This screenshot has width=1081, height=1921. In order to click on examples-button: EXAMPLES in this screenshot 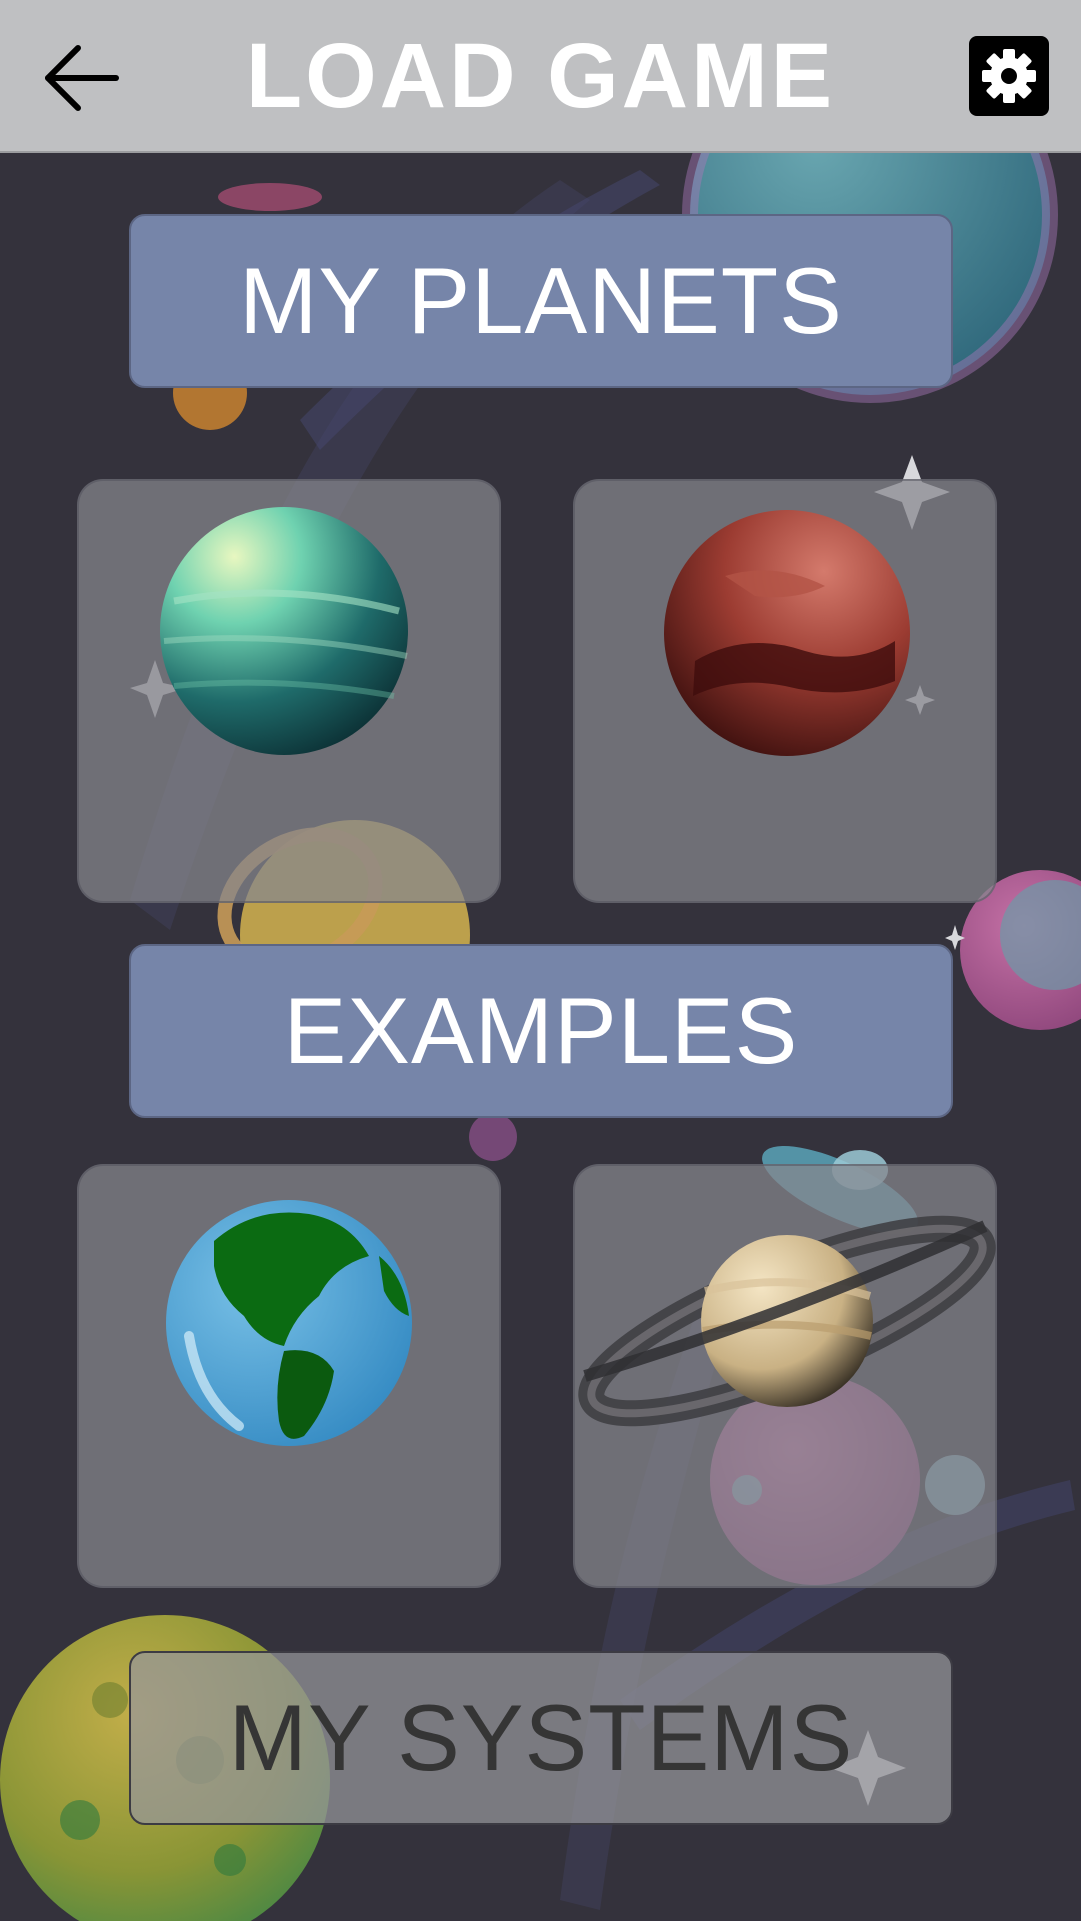, I will do `click(541, 1031)`.